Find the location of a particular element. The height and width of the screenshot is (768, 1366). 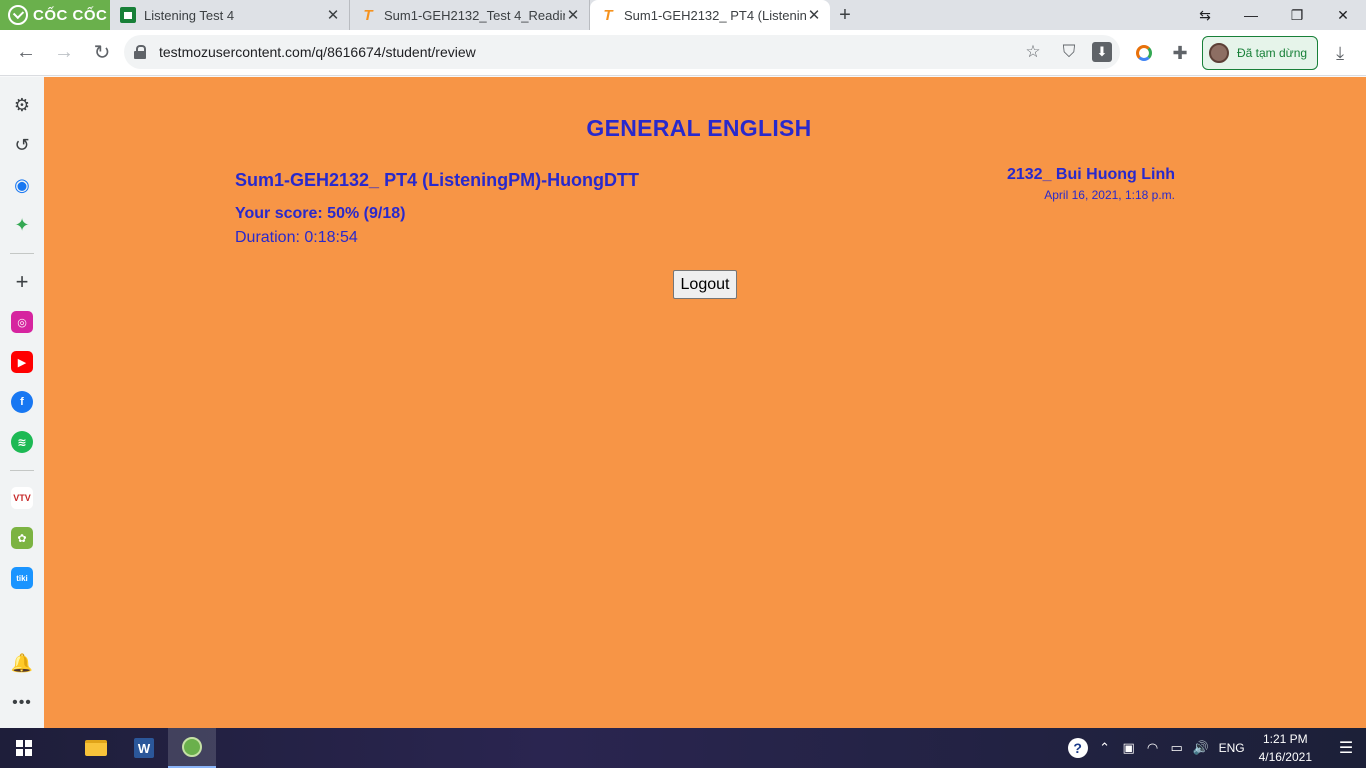

tab-reading-test: T Sum1-GEH2132_Test 4_Readin ✕ is located at coordinates (470, 15).